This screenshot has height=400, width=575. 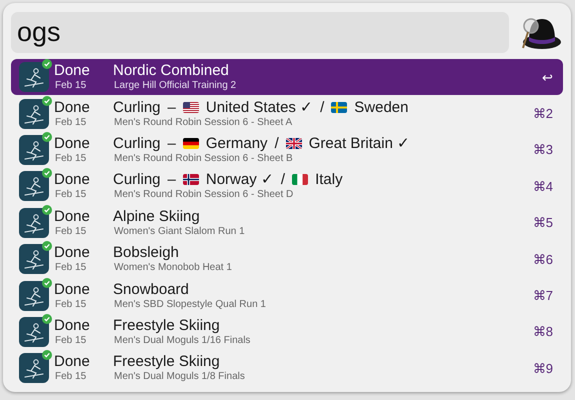 I want to click on shortcut-text: ⌘8, so click(x=542, y=332).